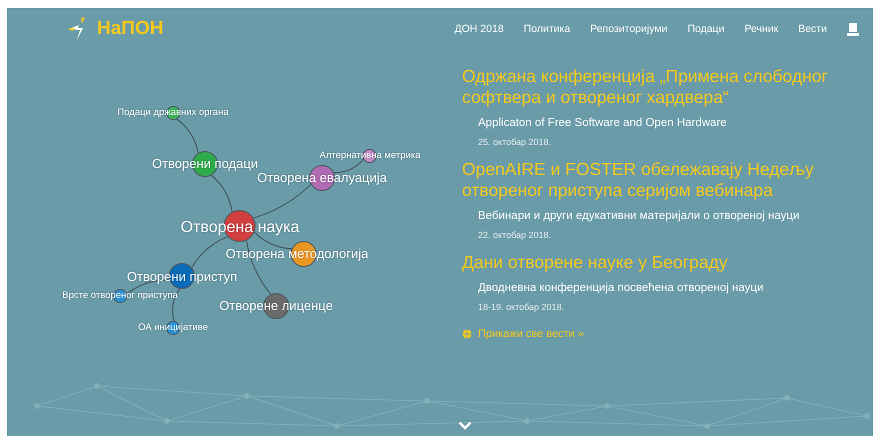  Describe the element at coordinates (130, 29) in the screenshot. I see `logo-text: НаПОН` at that location.